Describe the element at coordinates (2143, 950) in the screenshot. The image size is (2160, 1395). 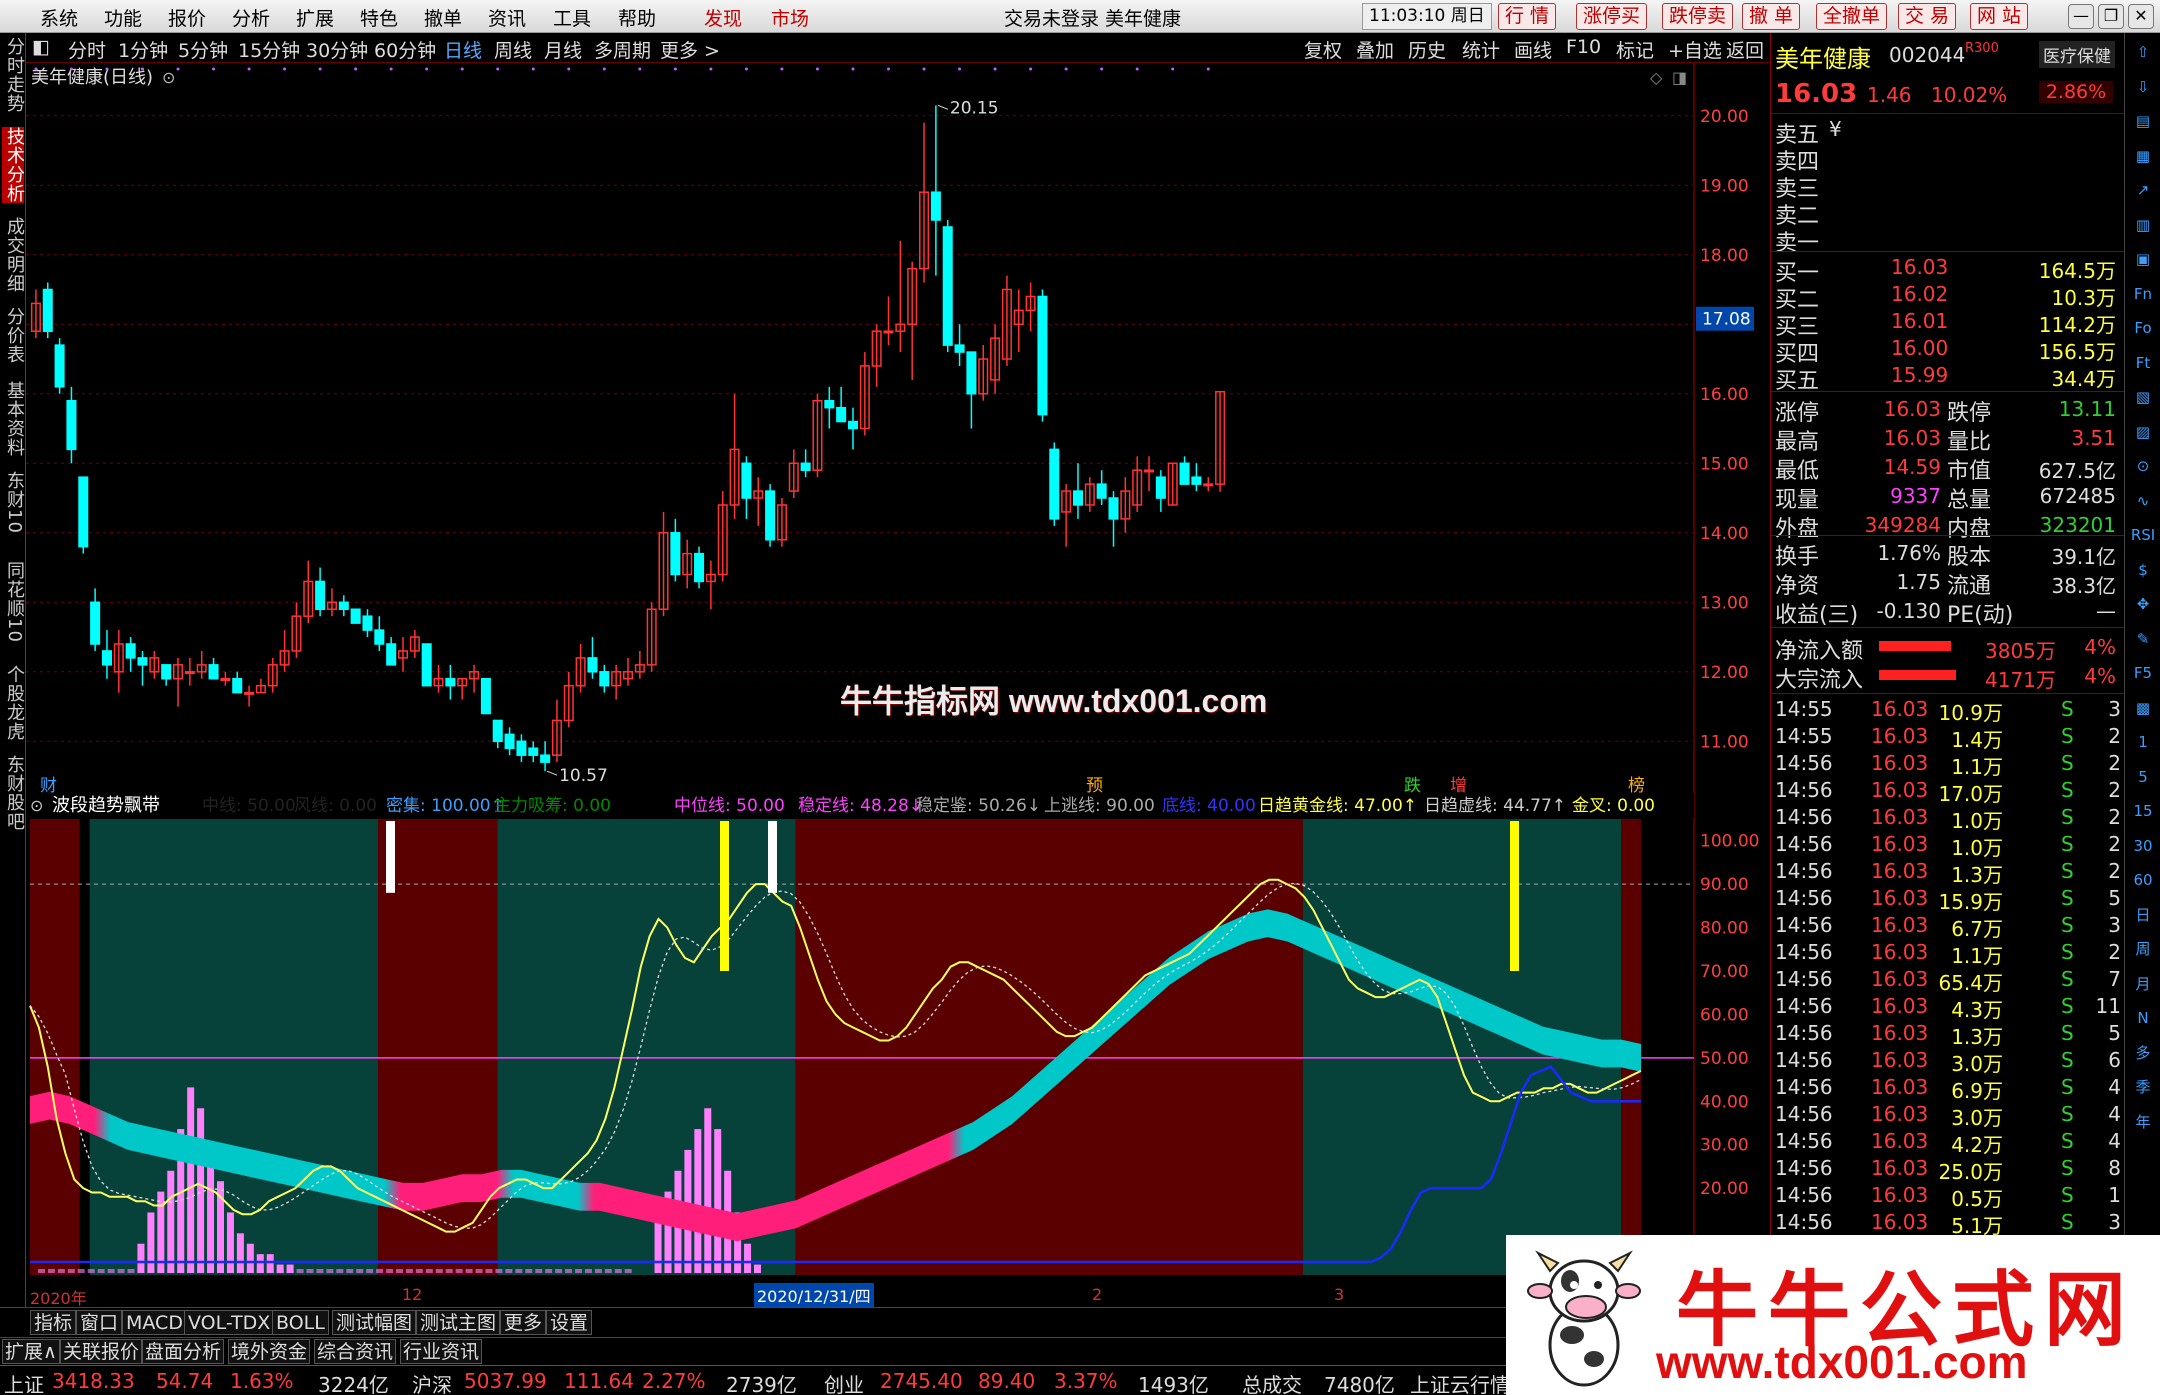
I see `toolbar-icon: 周` at that location.